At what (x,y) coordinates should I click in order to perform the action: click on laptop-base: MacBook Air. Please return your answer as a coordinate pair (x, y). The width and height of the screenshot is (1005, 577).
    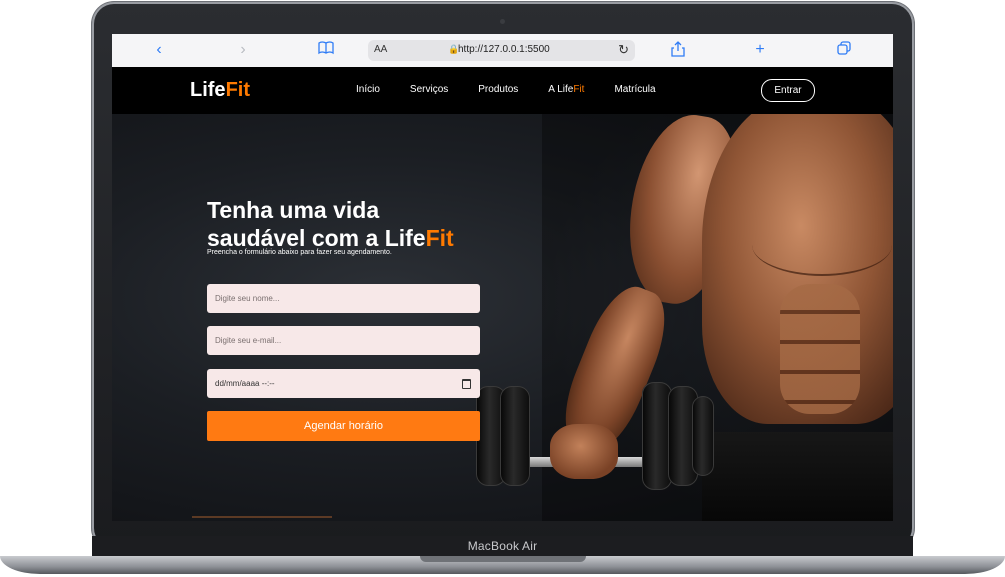
    Looking at the image, I should click on (502, 556).